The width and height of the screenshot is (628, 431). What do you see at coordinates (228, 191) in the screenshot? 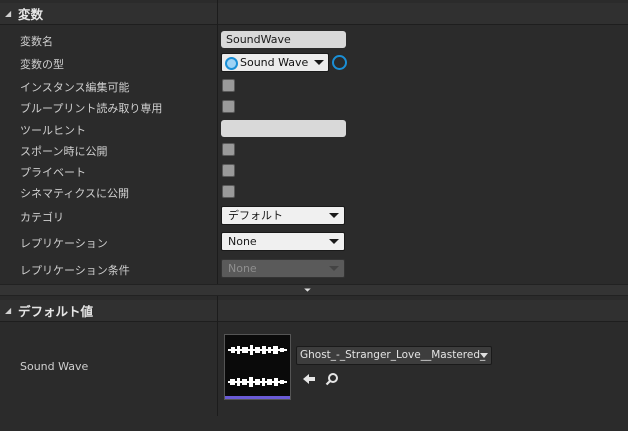
I see `expose-cinematics-checkbox` at bounding box center [228, 191].